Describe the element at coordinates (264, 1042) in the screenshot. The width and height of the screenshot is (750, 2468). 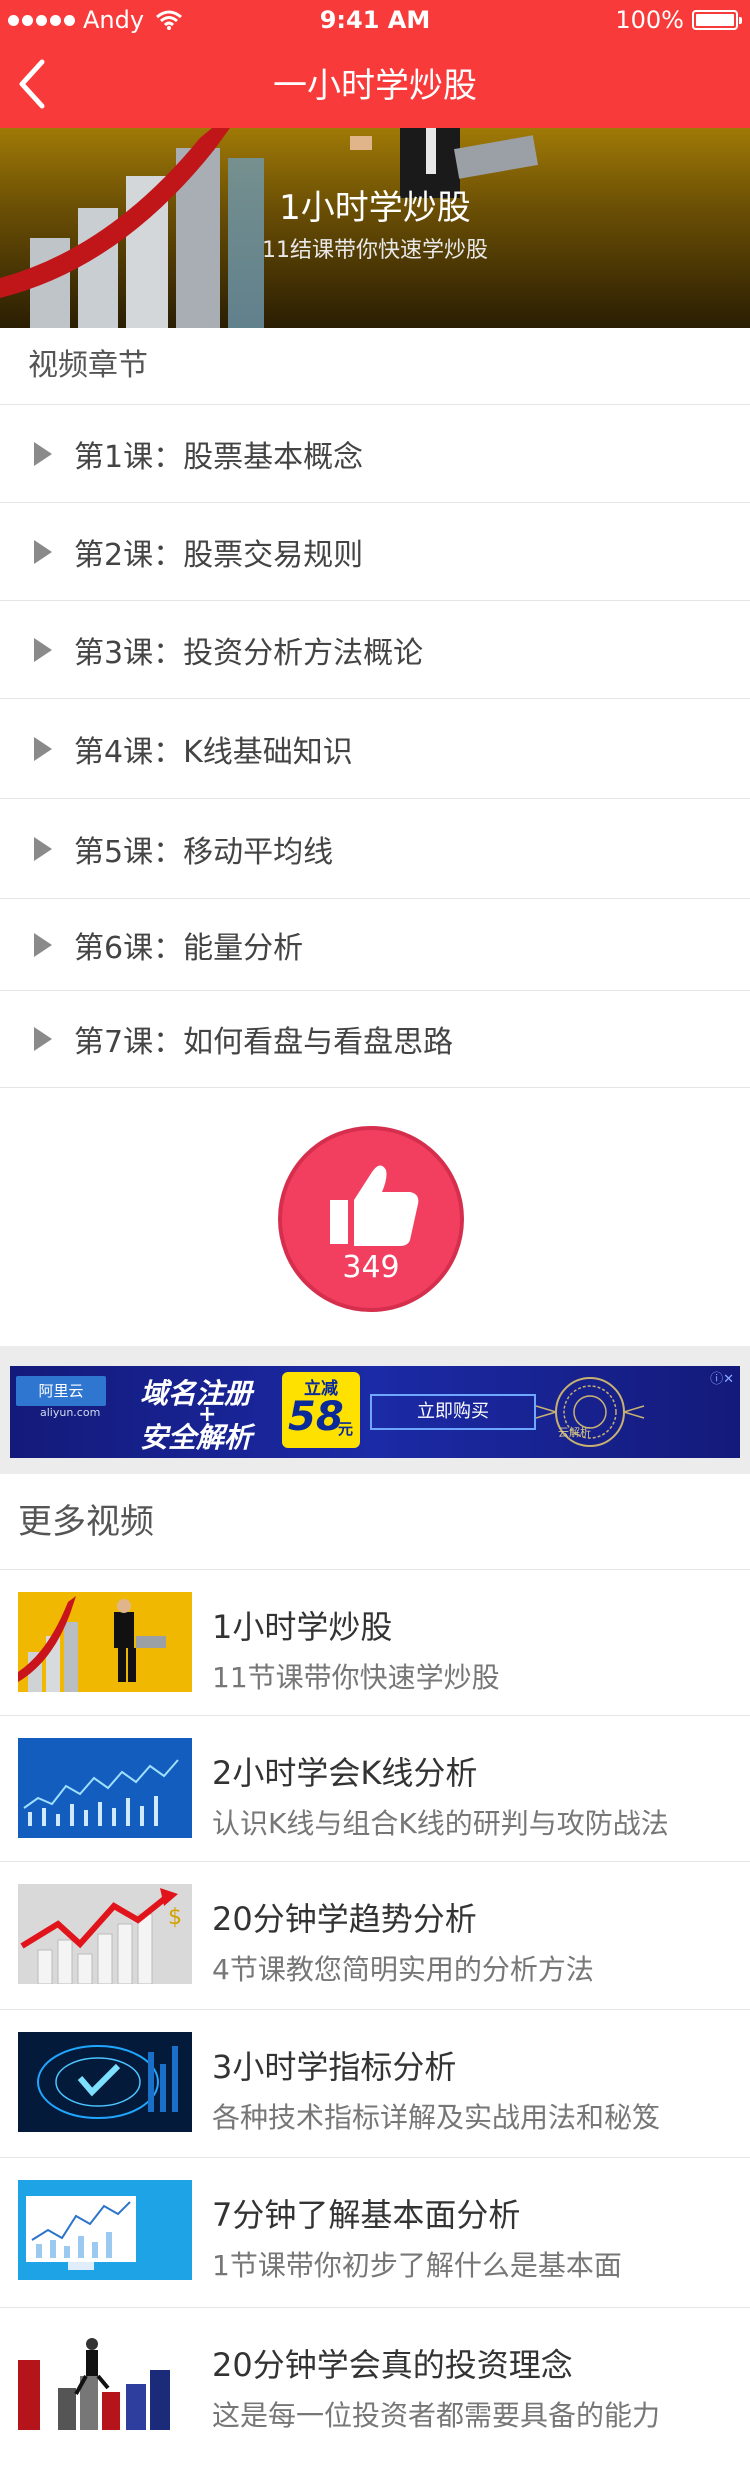
I see `lesson-label: 第7课：如何看盘与看盘思路` at that location.